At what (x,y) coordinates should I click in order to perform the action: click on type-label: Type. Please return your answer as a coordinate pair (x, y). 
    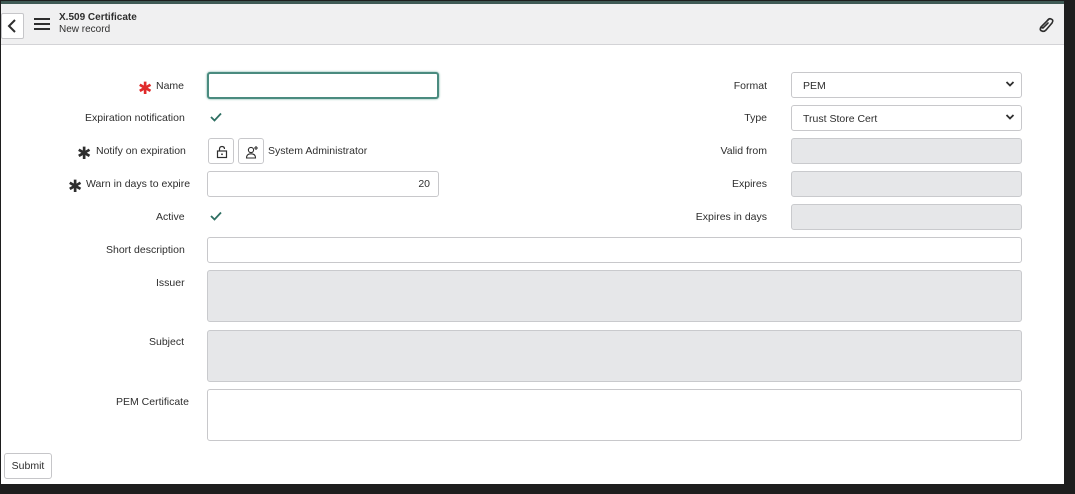
    Looking at the image, I should click on (755, 118).